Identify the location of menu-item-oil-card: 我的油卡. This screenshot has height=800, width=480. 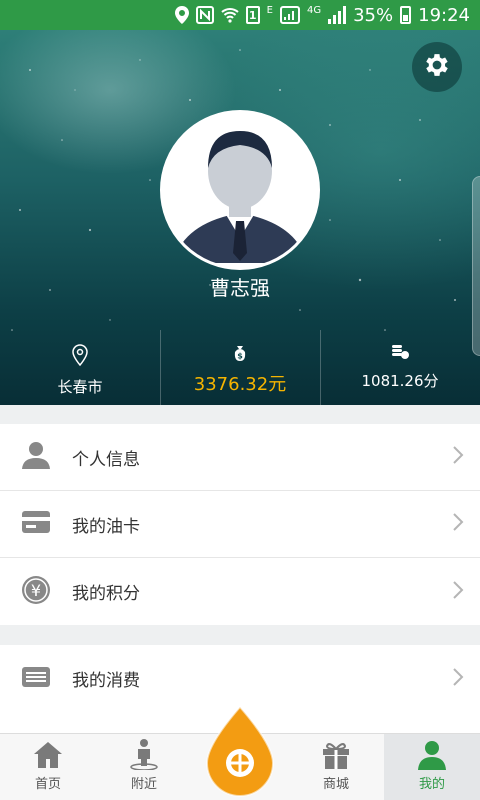
(240, 524).